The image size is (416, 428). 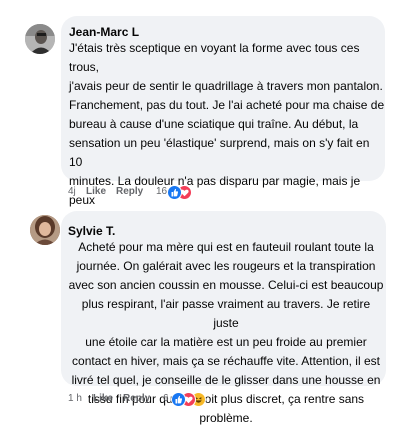 I want to click on reaction-count: 6, so click(x=166, y=399).